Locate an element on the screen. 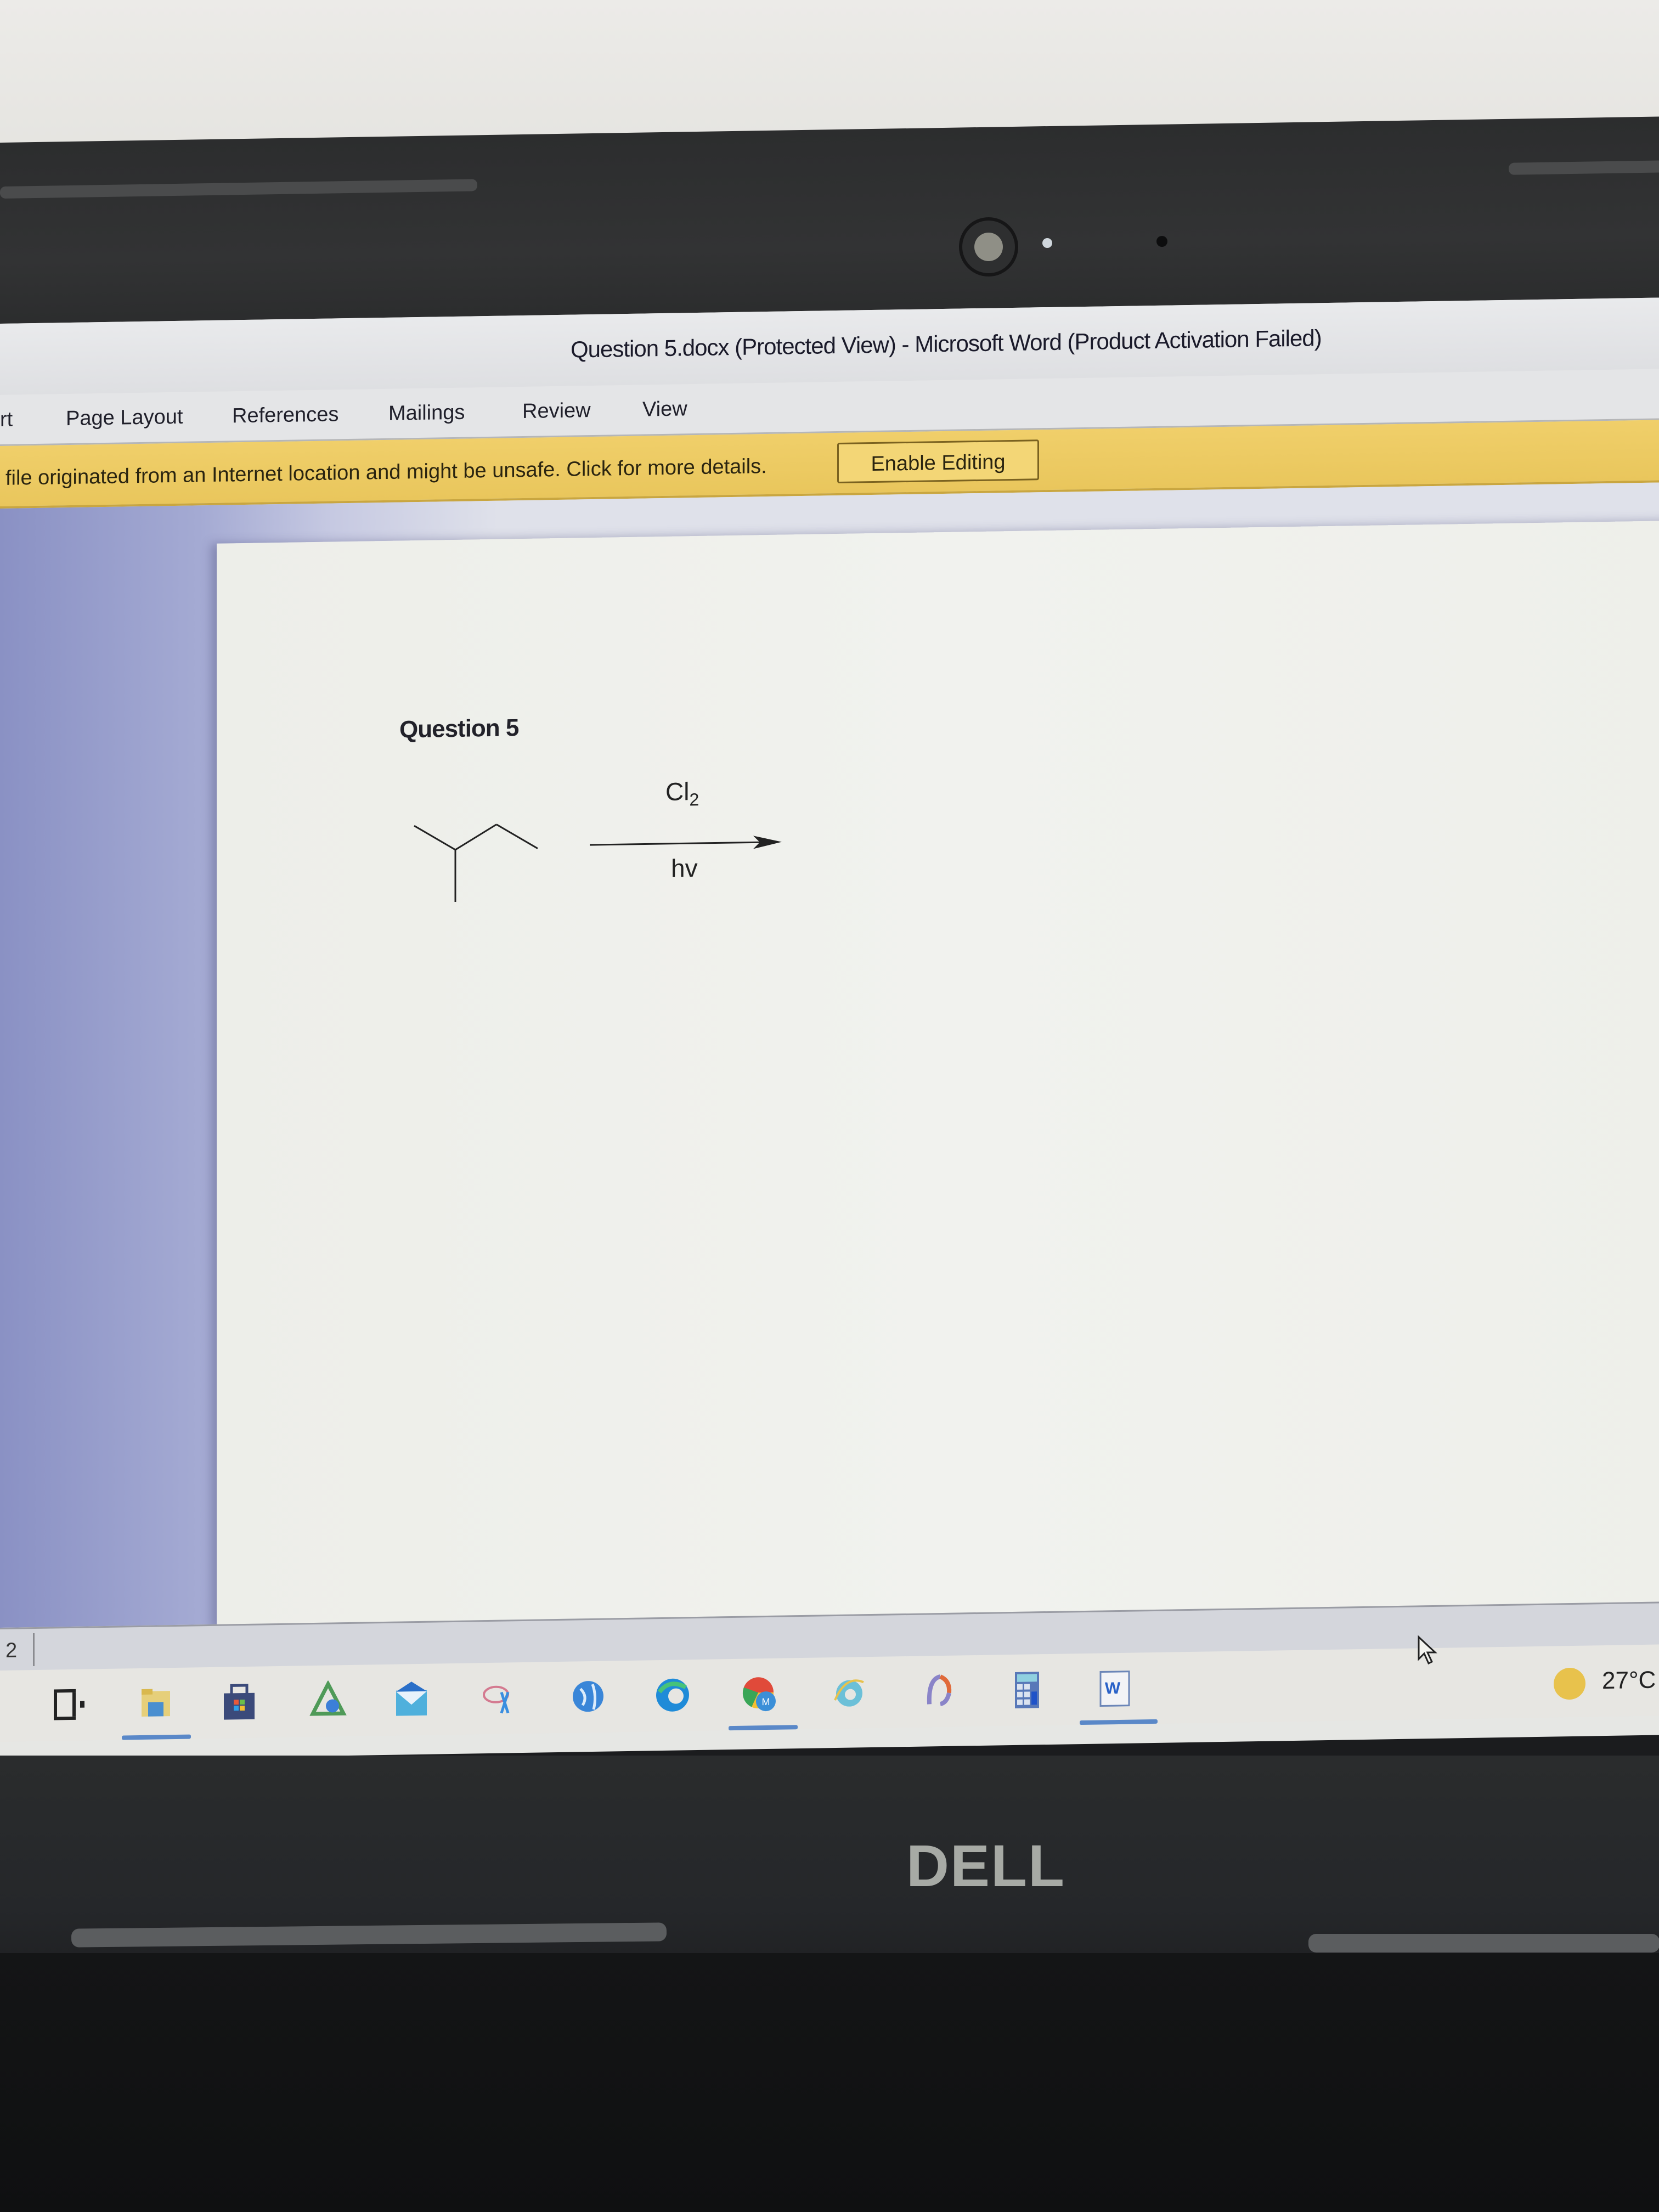  microsoft-word-icon: W is located at coordinates (1115, 1688).